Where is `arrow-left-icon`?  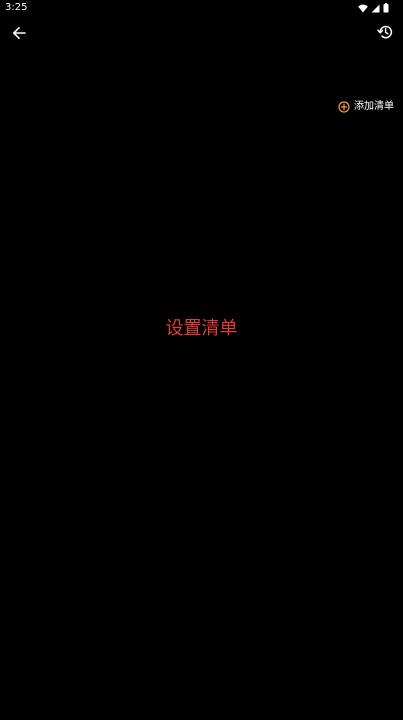 arrow-left-icon is located at coordinates (19, 34).